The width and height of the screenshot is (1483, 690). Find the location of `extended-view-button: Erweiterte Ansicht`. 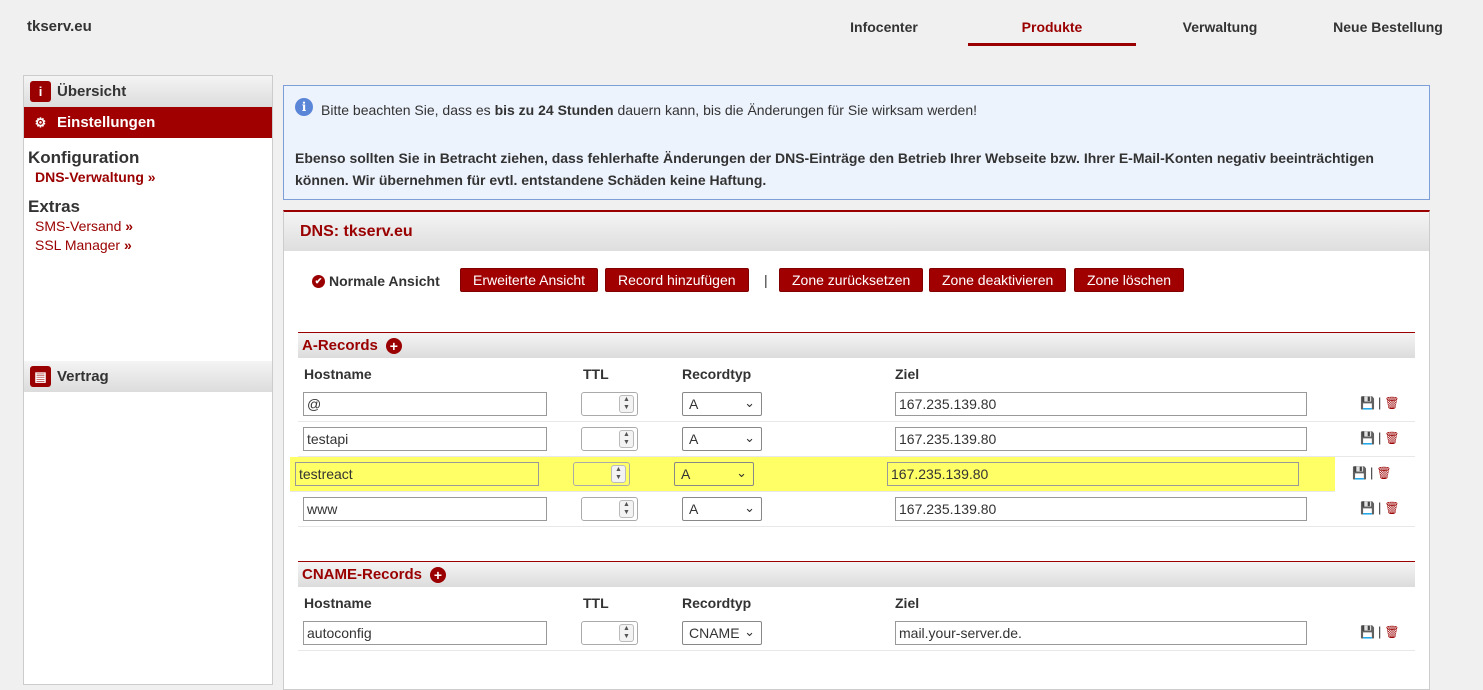

extended-view-button: Erweiterte Ansicht is located at coordinates (529, 280).